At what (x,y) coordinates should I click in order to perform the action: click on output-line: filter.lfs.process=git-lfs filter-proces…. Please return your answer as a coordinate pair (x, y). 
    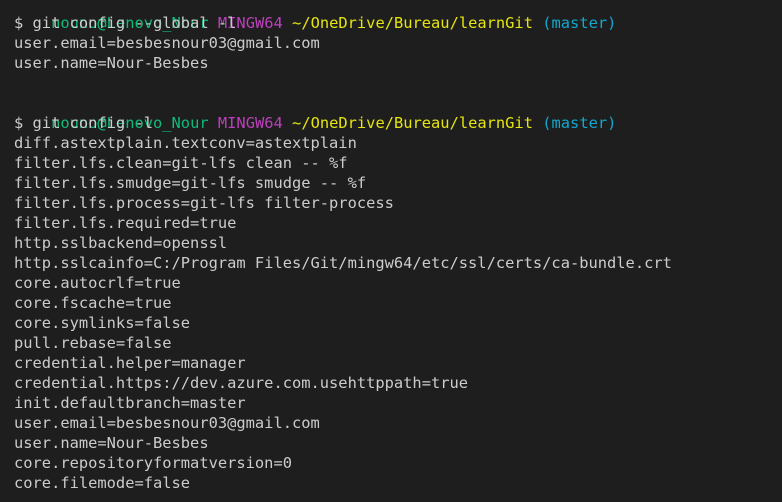
    Looking at the image, I should click on (204, 203).